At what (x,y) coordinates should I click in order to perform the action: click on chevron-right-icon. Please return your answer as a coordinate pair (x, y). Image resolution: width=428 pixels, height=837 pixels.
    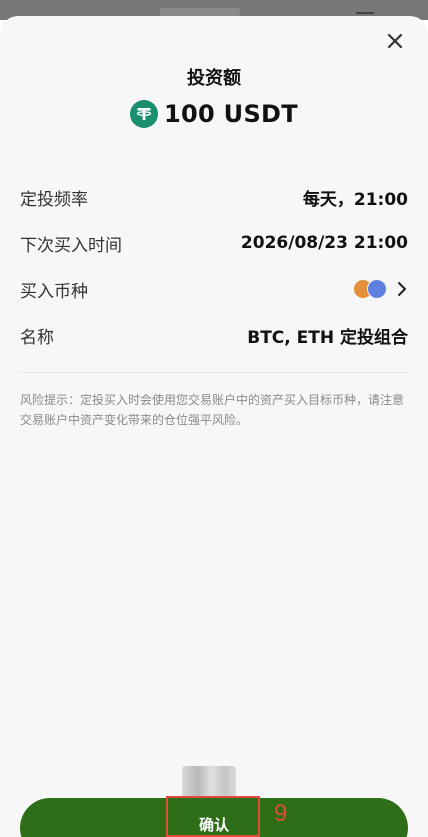
    Looking at the image, I should click on (402, 289).